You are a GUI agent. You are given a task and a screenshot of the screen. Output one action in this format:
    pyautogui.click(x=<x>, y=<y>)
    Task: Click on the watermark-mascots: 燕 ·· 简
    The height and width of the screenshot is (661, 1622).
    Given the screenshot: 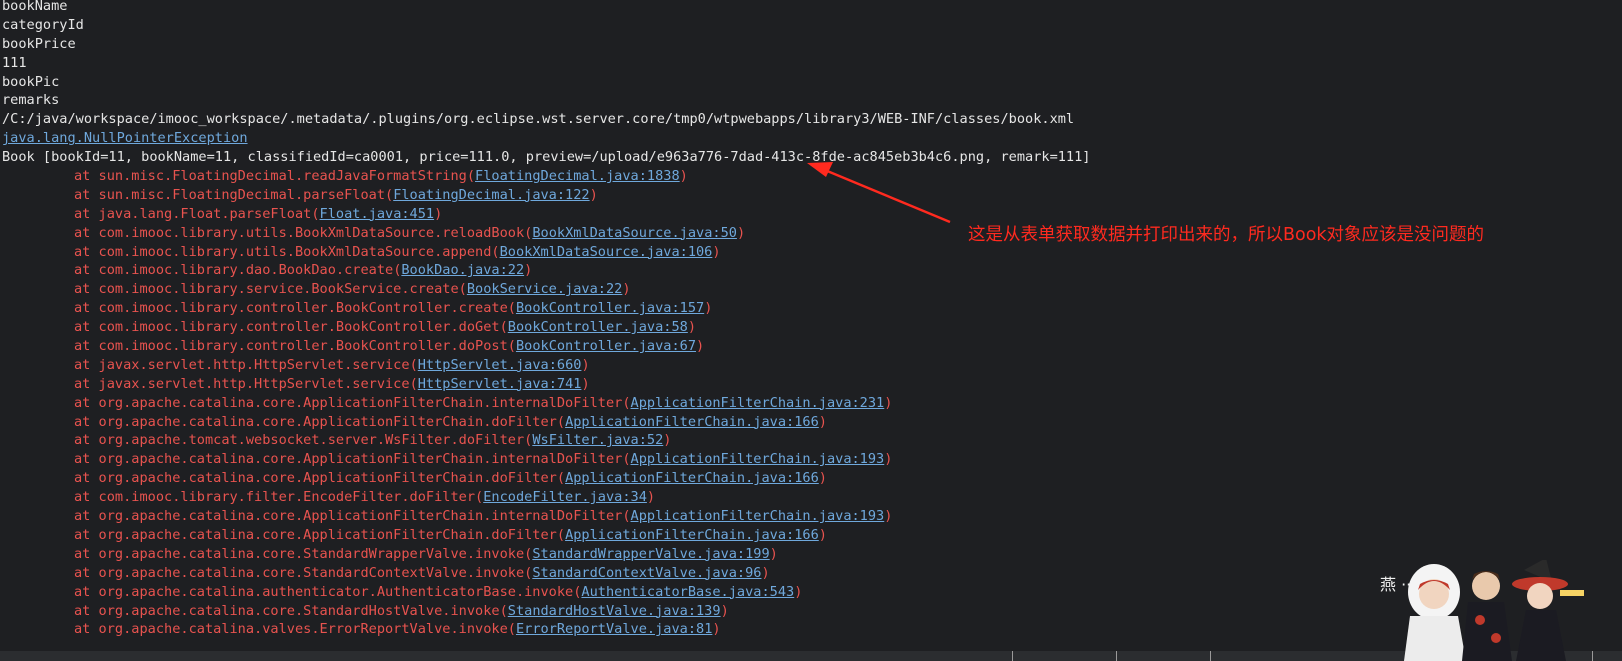 What is the action you would take?
    pyautogui.click(x=1482, y=610)
    